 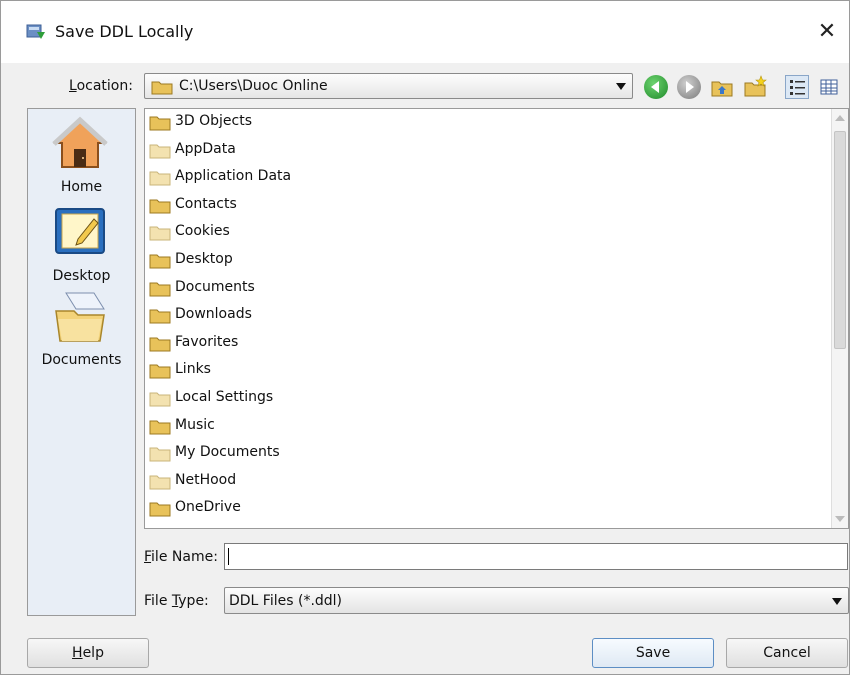 I want to click on forward-icon, so click(x=690, y=87).